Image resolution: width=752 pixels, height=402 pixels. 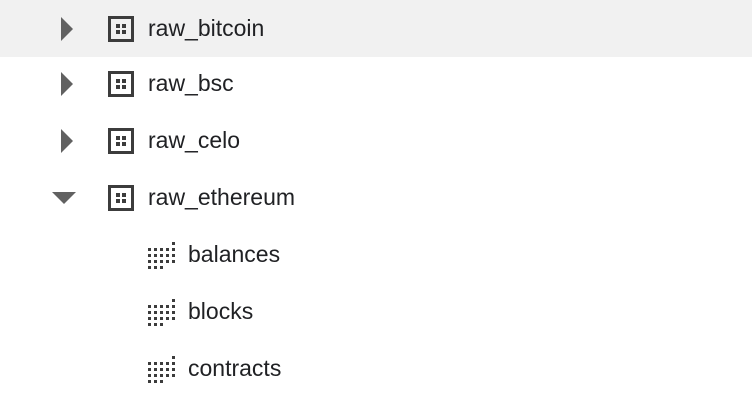 What do you see at coordinates (234, 368) in the screenshot?
I see `tree-node-label: contracts` at bounding box center [234, 368].